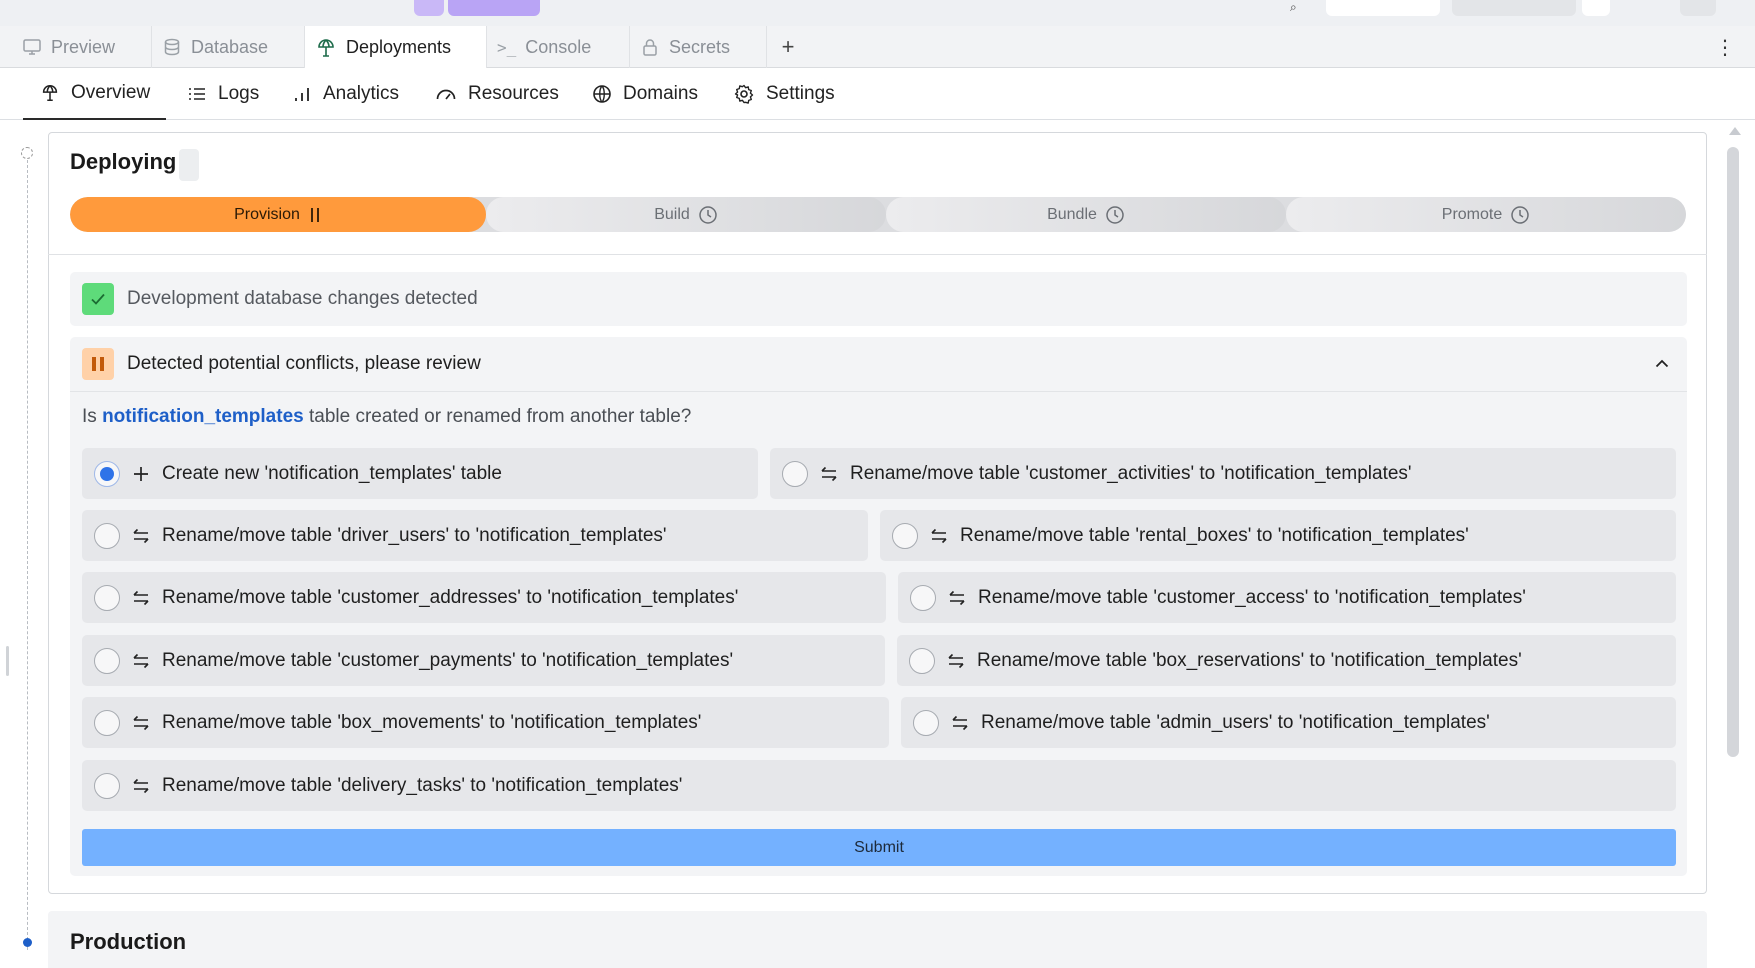 This screenshot has width=1755, height=968. Describe the element at coordinates (507, 47) in the screenshot. I see `terminal-icon: >_` at that location.